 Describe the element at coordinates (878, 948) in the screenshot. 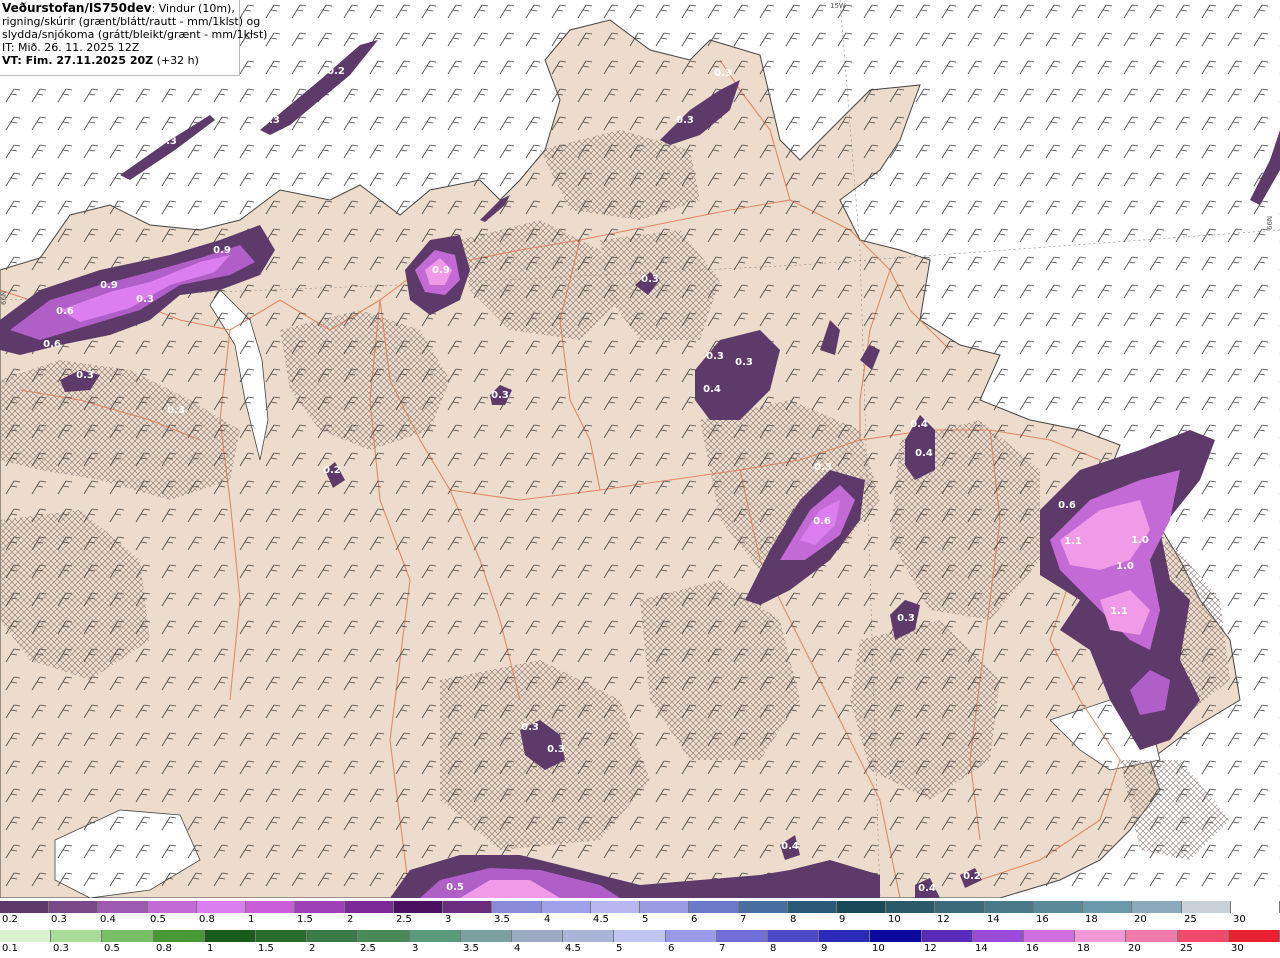

I see `legend-tick-label: 10` at that location.